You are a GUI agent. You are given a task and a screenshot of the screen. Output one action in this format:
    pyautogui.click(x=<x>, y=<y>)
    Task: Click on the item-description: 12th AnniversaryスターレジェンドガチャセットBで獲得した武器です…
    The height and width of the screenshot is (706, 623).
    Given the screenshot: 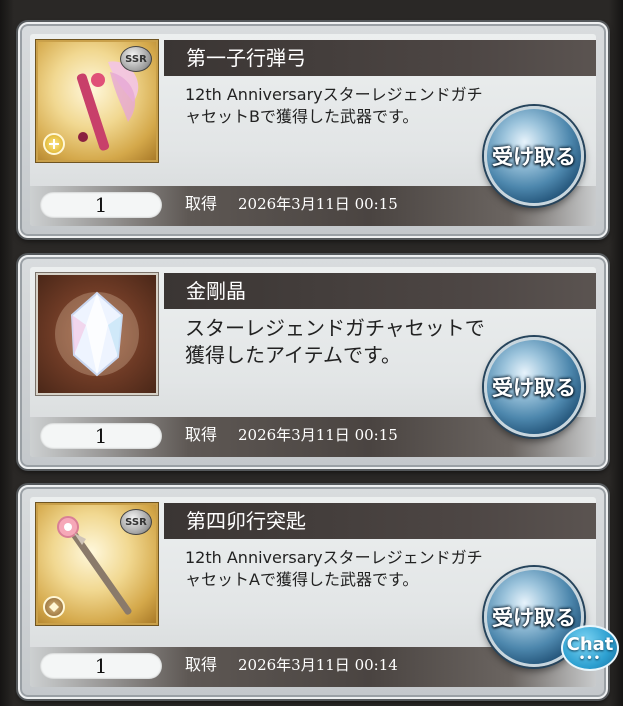 What is the action you would take?
    pyautogui.click(x=334, y=105)
    